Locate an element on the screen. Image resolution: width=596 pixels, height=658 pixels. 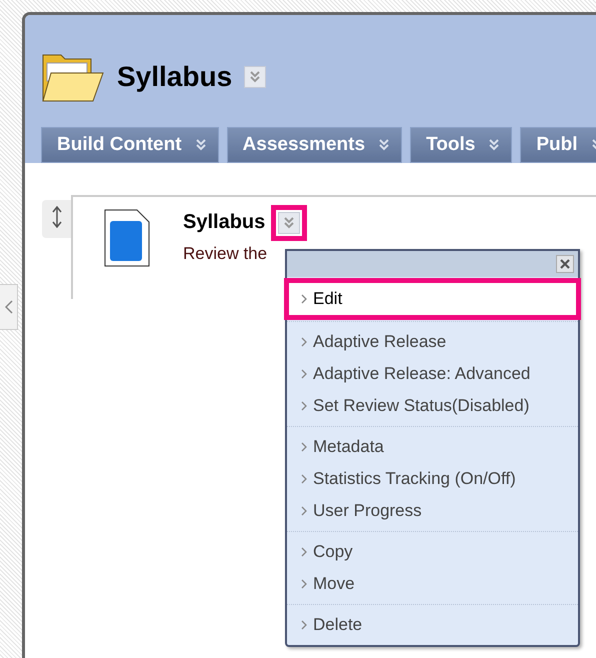
menu-item: Set Review Status(Disabled) is located at coordinates (432, 406).